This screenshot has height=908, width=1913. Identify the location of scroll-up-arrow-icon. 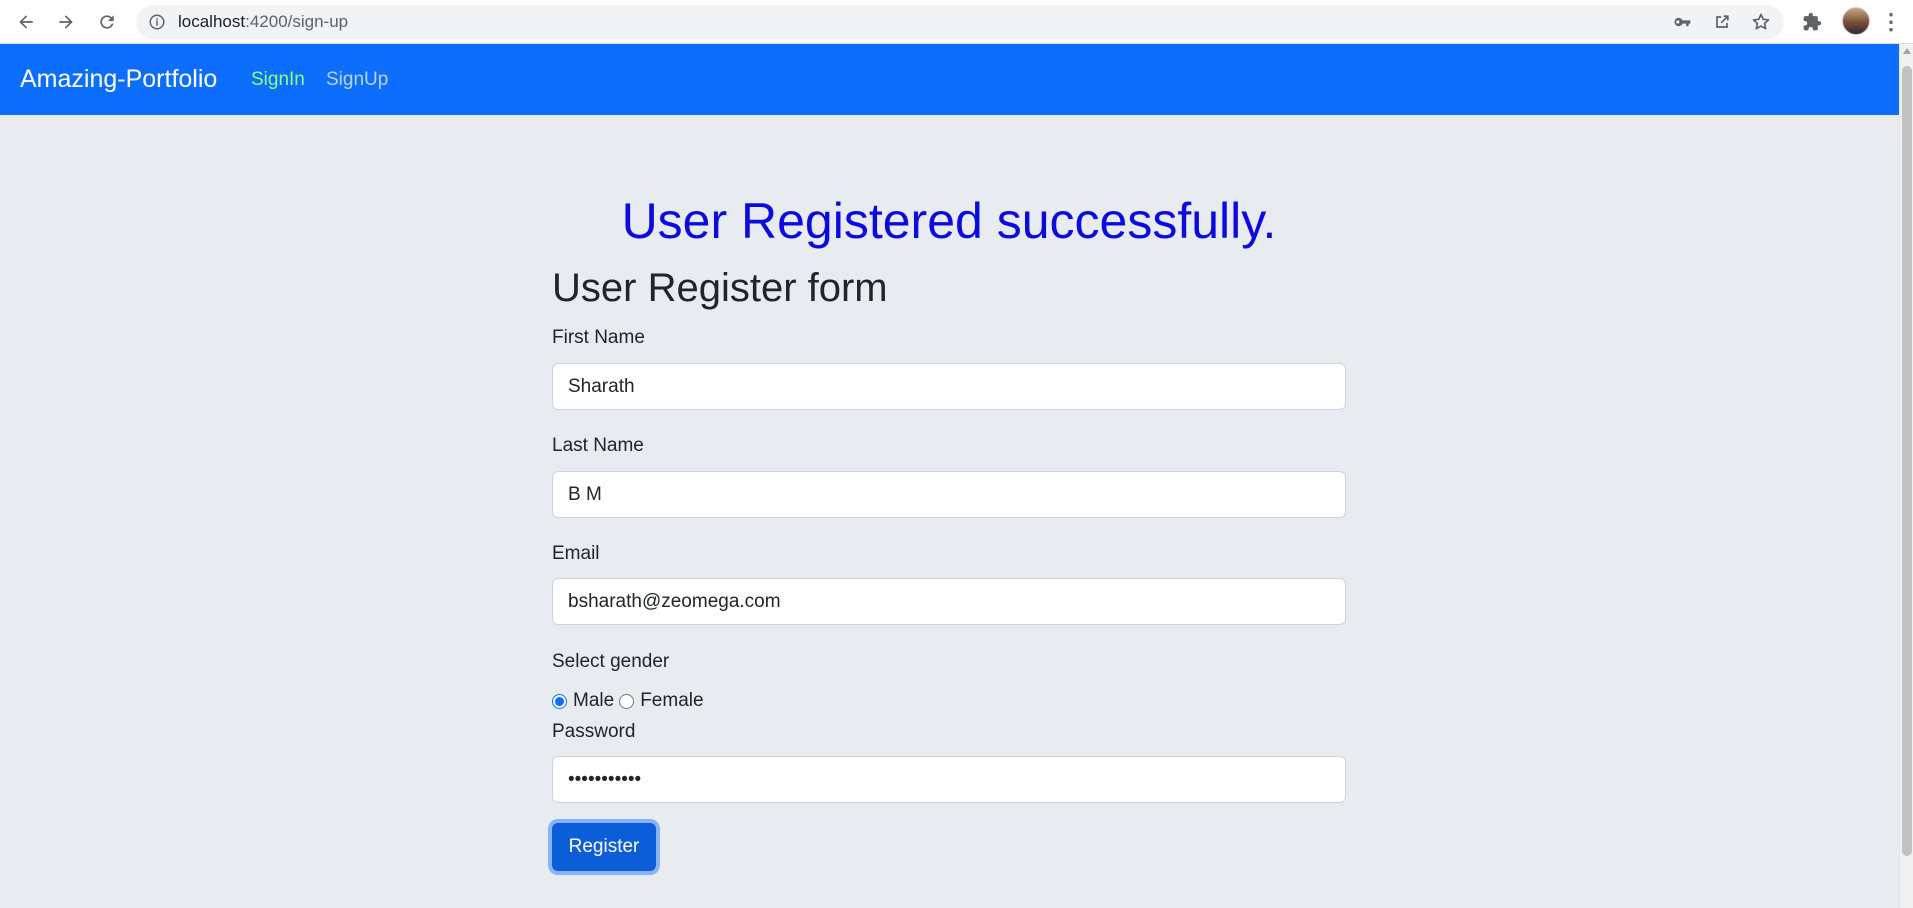
(1907, 51).